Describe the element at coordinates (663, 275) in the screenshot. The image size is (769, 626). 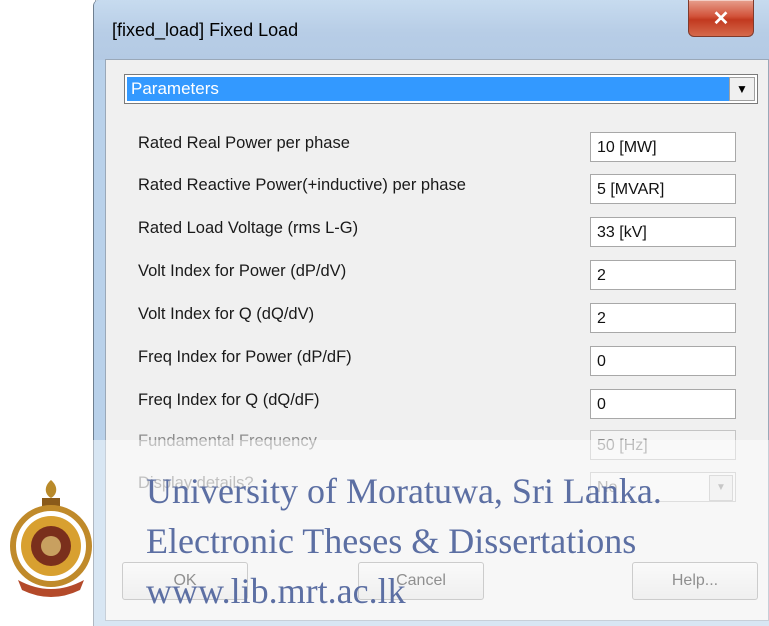
I see `param-input-volt-index-power: 2` at that location.